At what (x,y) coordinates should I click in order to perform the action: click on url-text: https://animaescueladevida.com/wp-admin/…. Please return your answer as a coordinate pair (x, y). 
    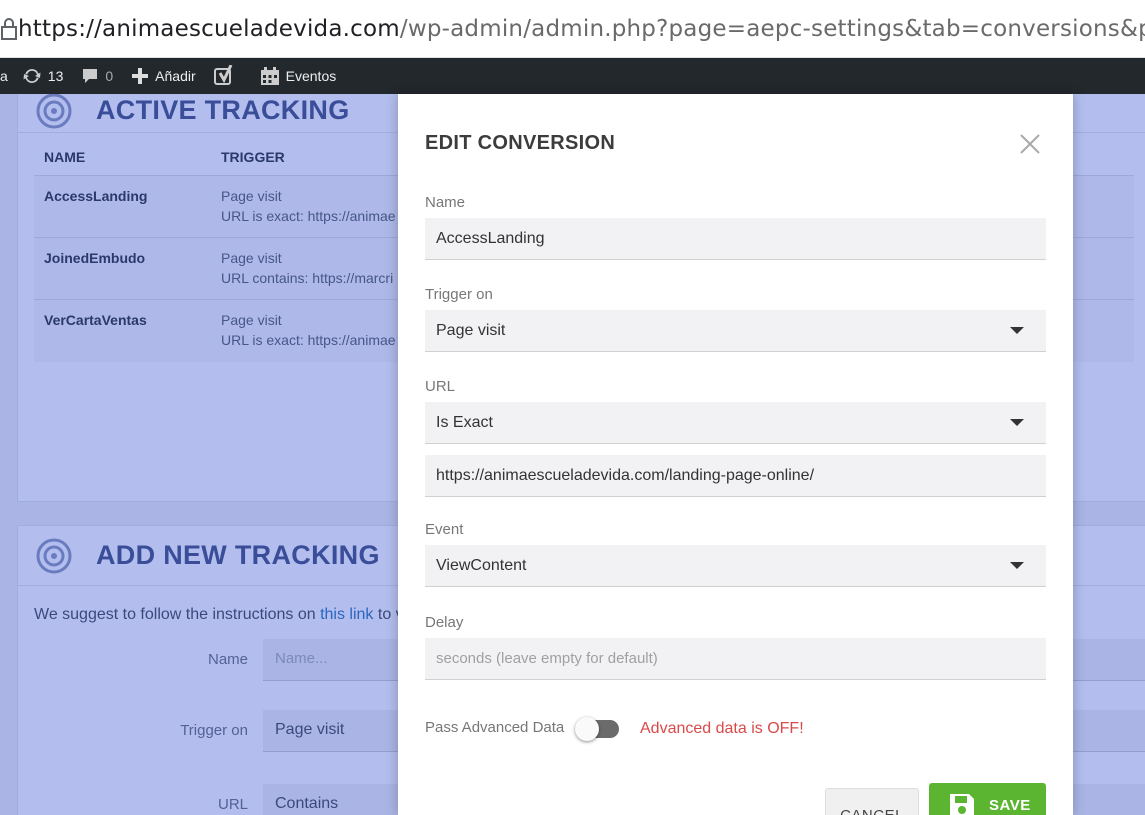
    Looking at the image, I should click on (581, 29).